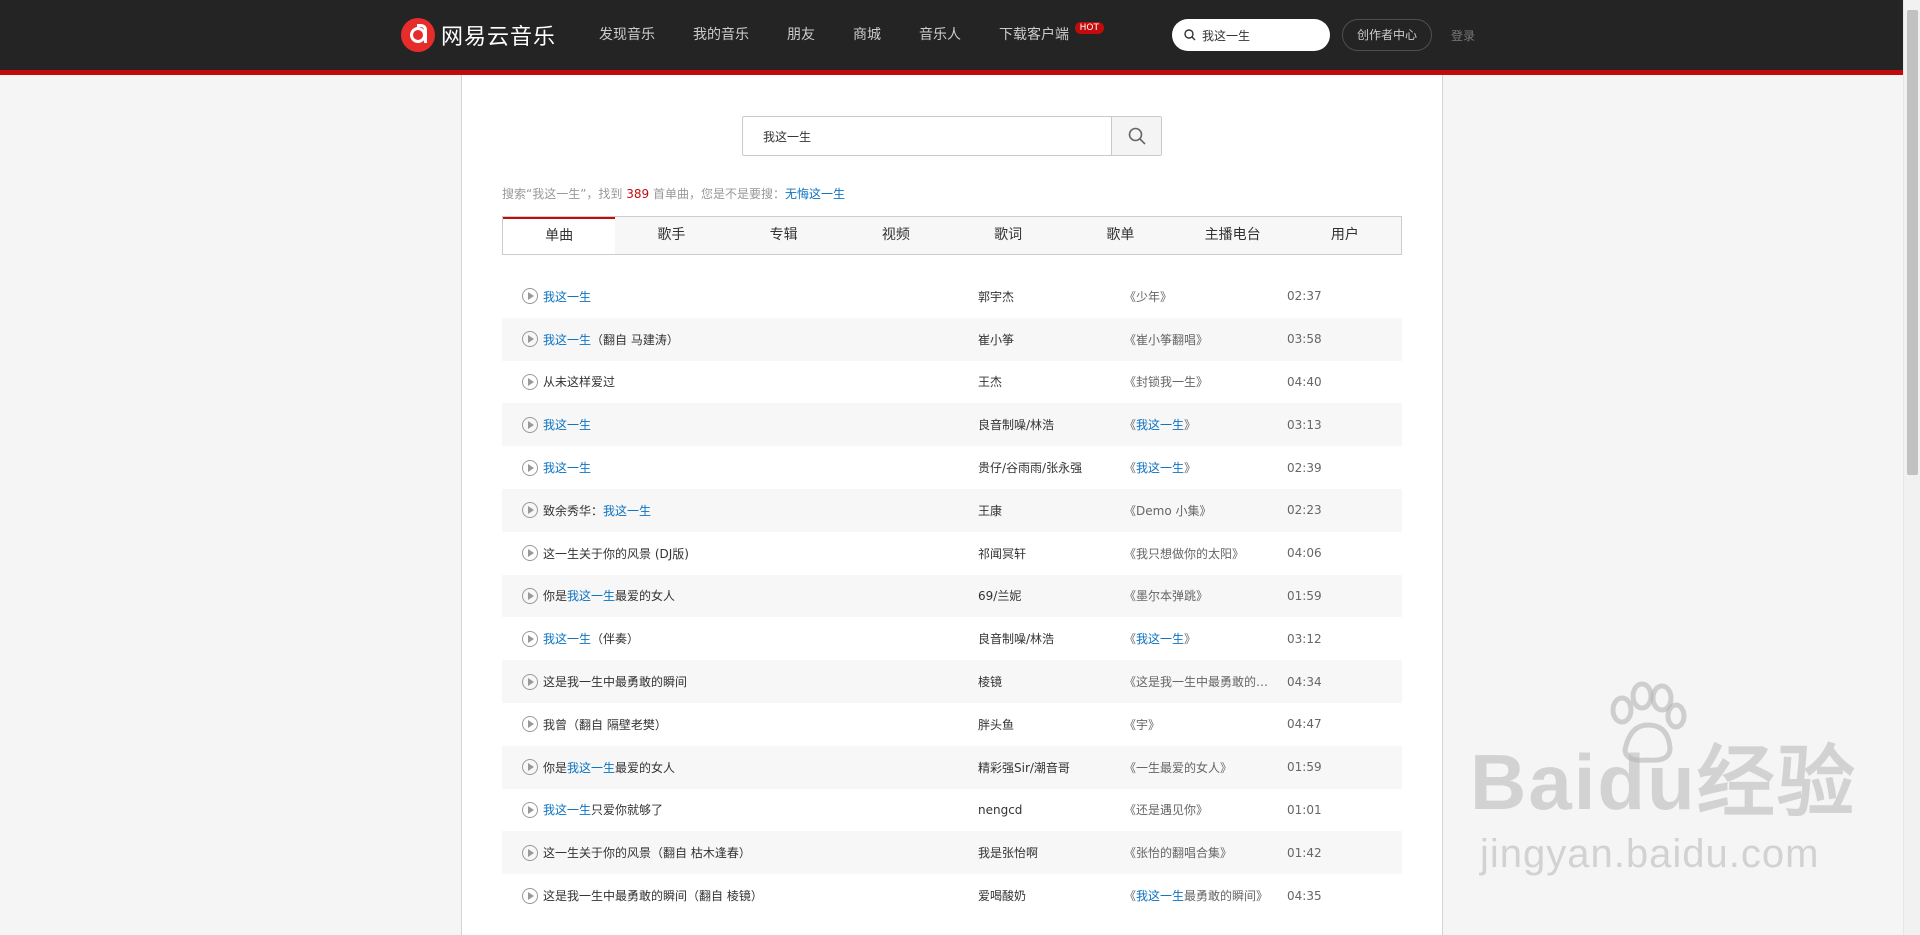 This screenshot has width=1920, height=935. I want to click on song-title: 这一生关于你的风景（翻自 枯木逢春）, so click(760, 852).